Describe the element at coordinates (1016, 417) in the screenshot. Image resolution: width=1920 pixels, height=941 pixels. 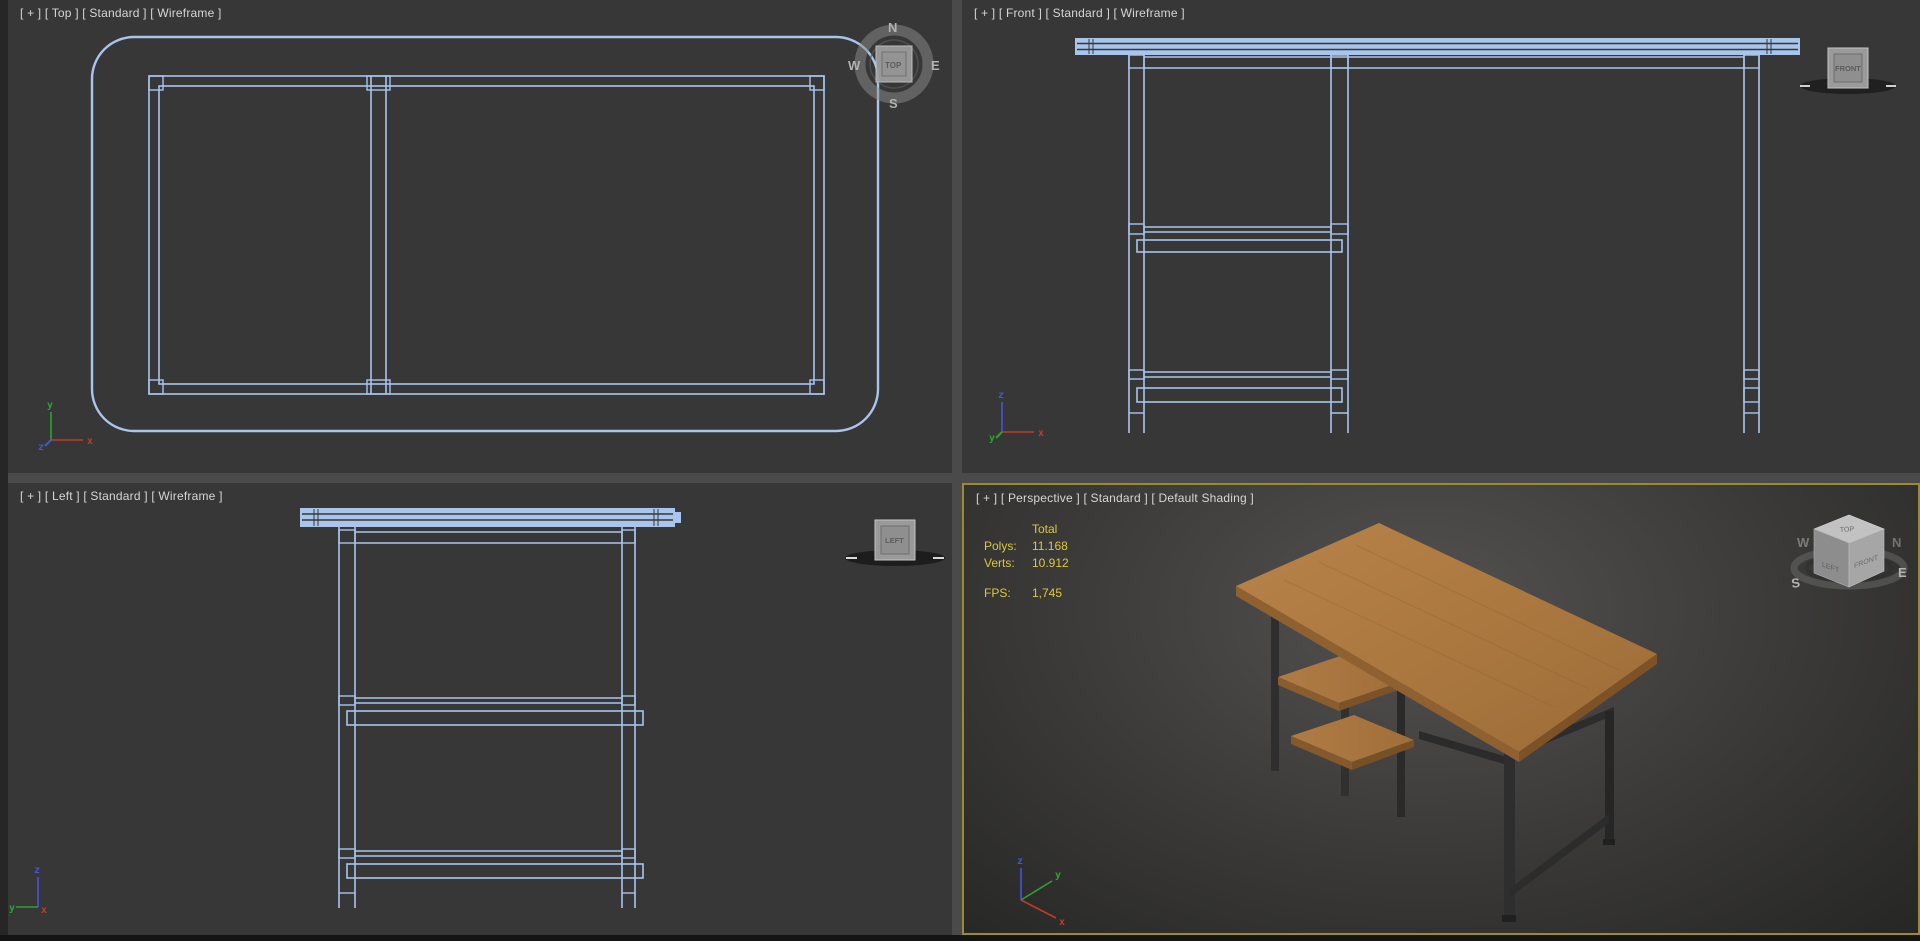
I see `axis-tripod-front: z x y` at that location.